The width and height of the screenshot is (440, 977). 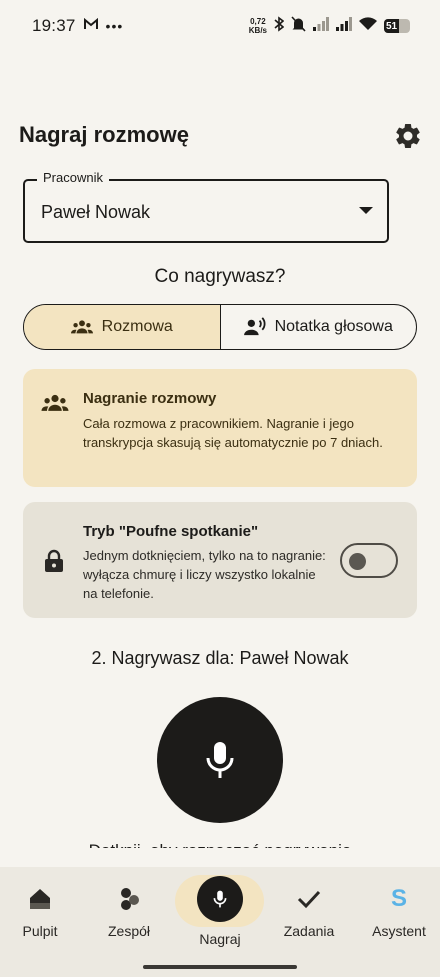 What do you see at coordinates (90, 26) in the screenshot?
I see `gmail-icon` at bounding box center [90, 26].